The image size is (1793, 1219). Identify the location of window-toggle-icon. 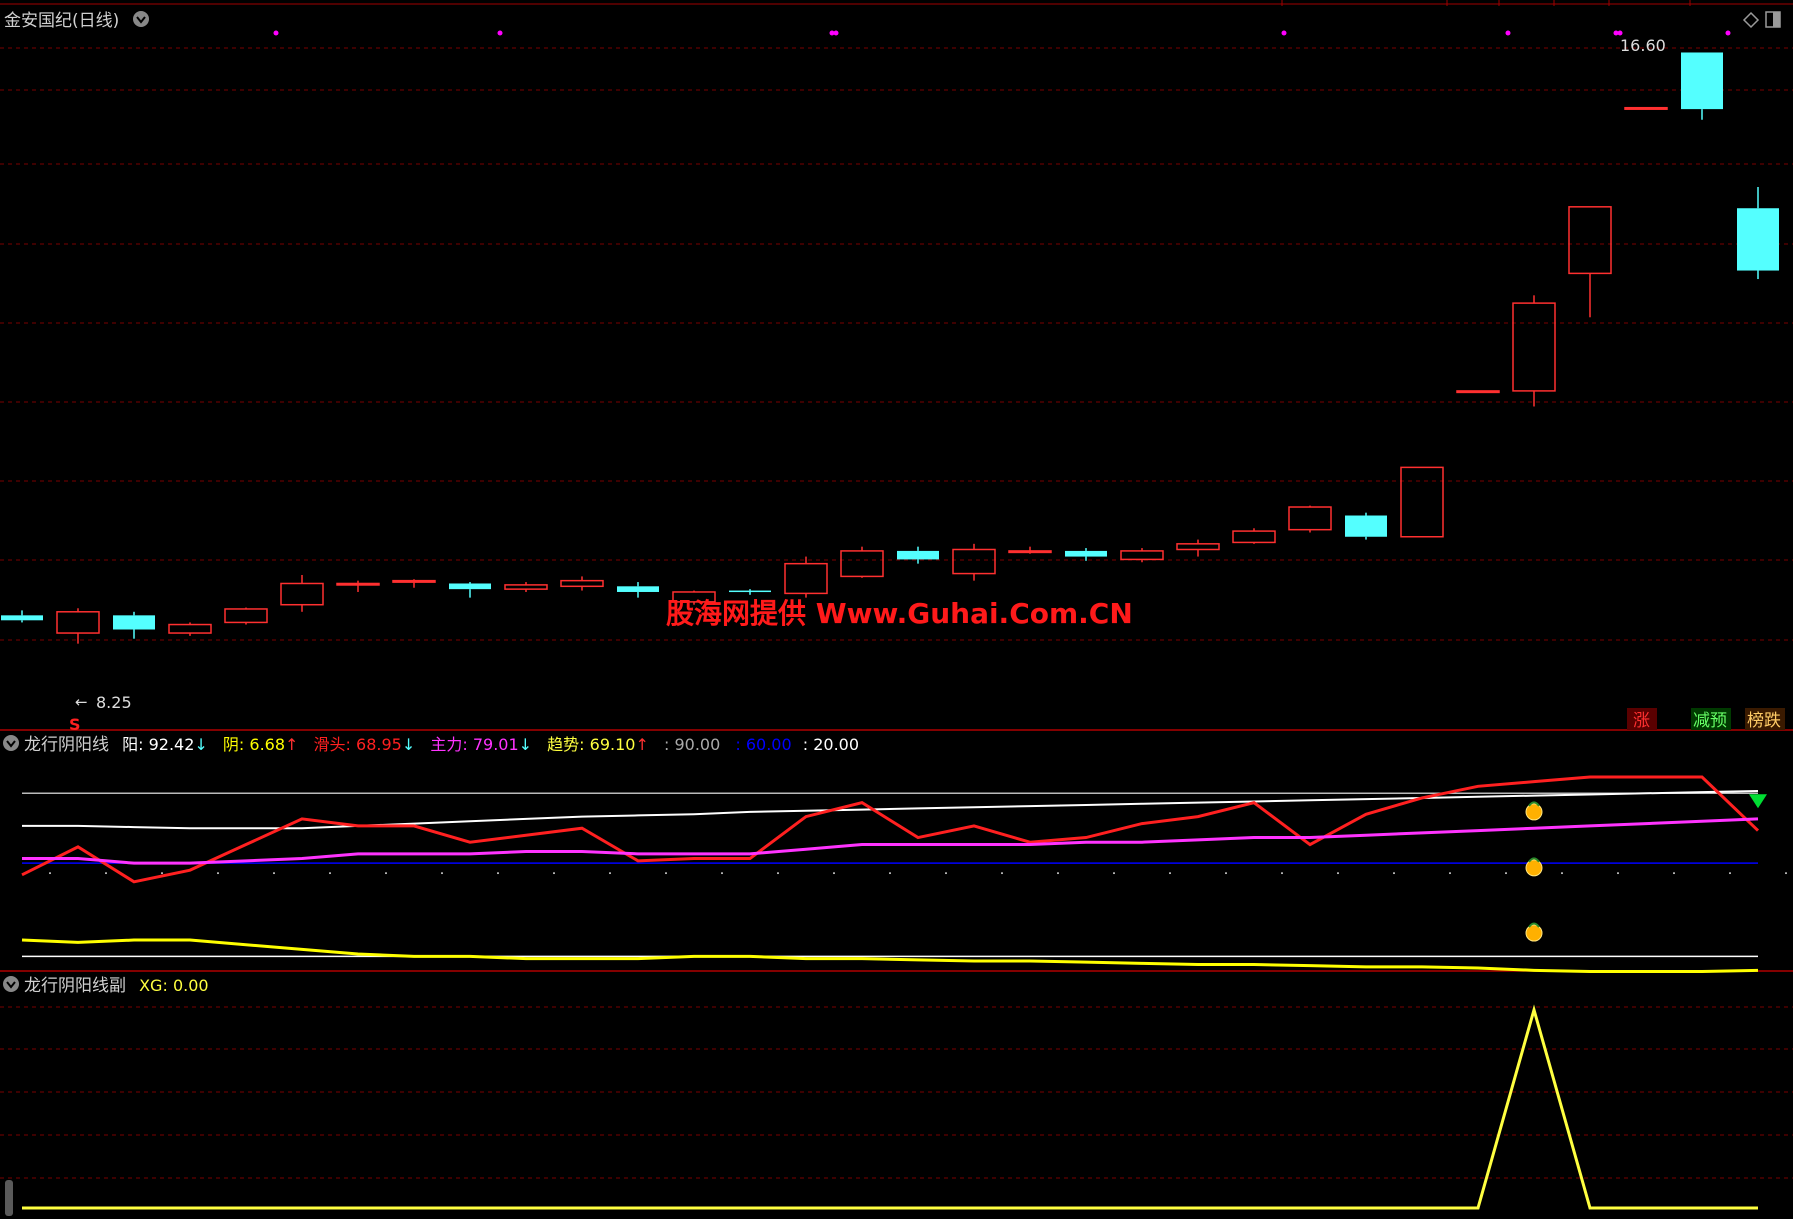
(1773, 19).